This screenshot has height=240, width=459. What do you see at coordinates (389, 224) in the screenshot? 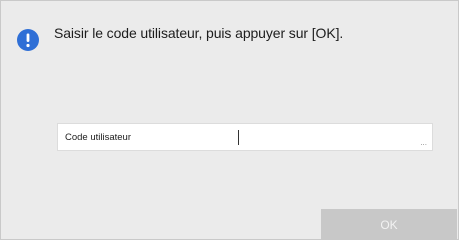
I see `ok-button: OK` at bounding box center [389, 224].